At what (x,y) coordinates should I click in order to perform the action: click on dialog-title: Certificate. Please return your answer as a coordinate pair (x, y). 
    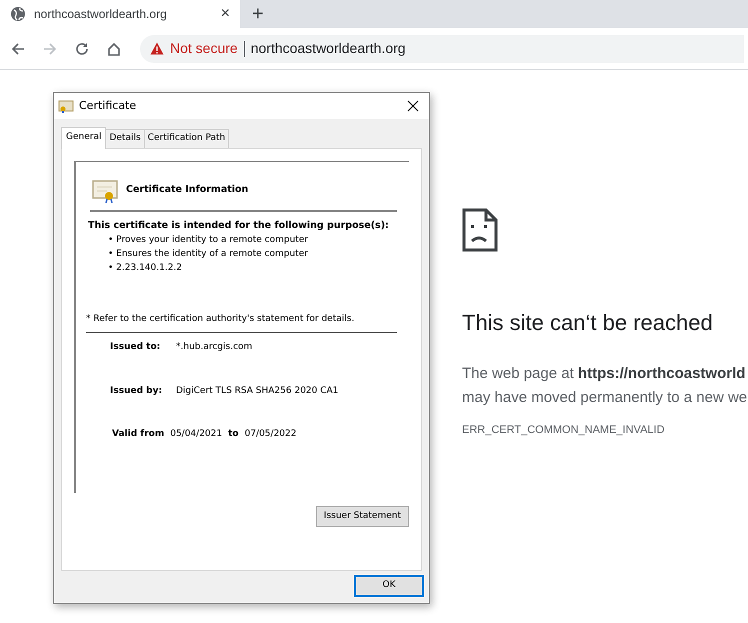
    Looking at the image, I should click on (107, 106).